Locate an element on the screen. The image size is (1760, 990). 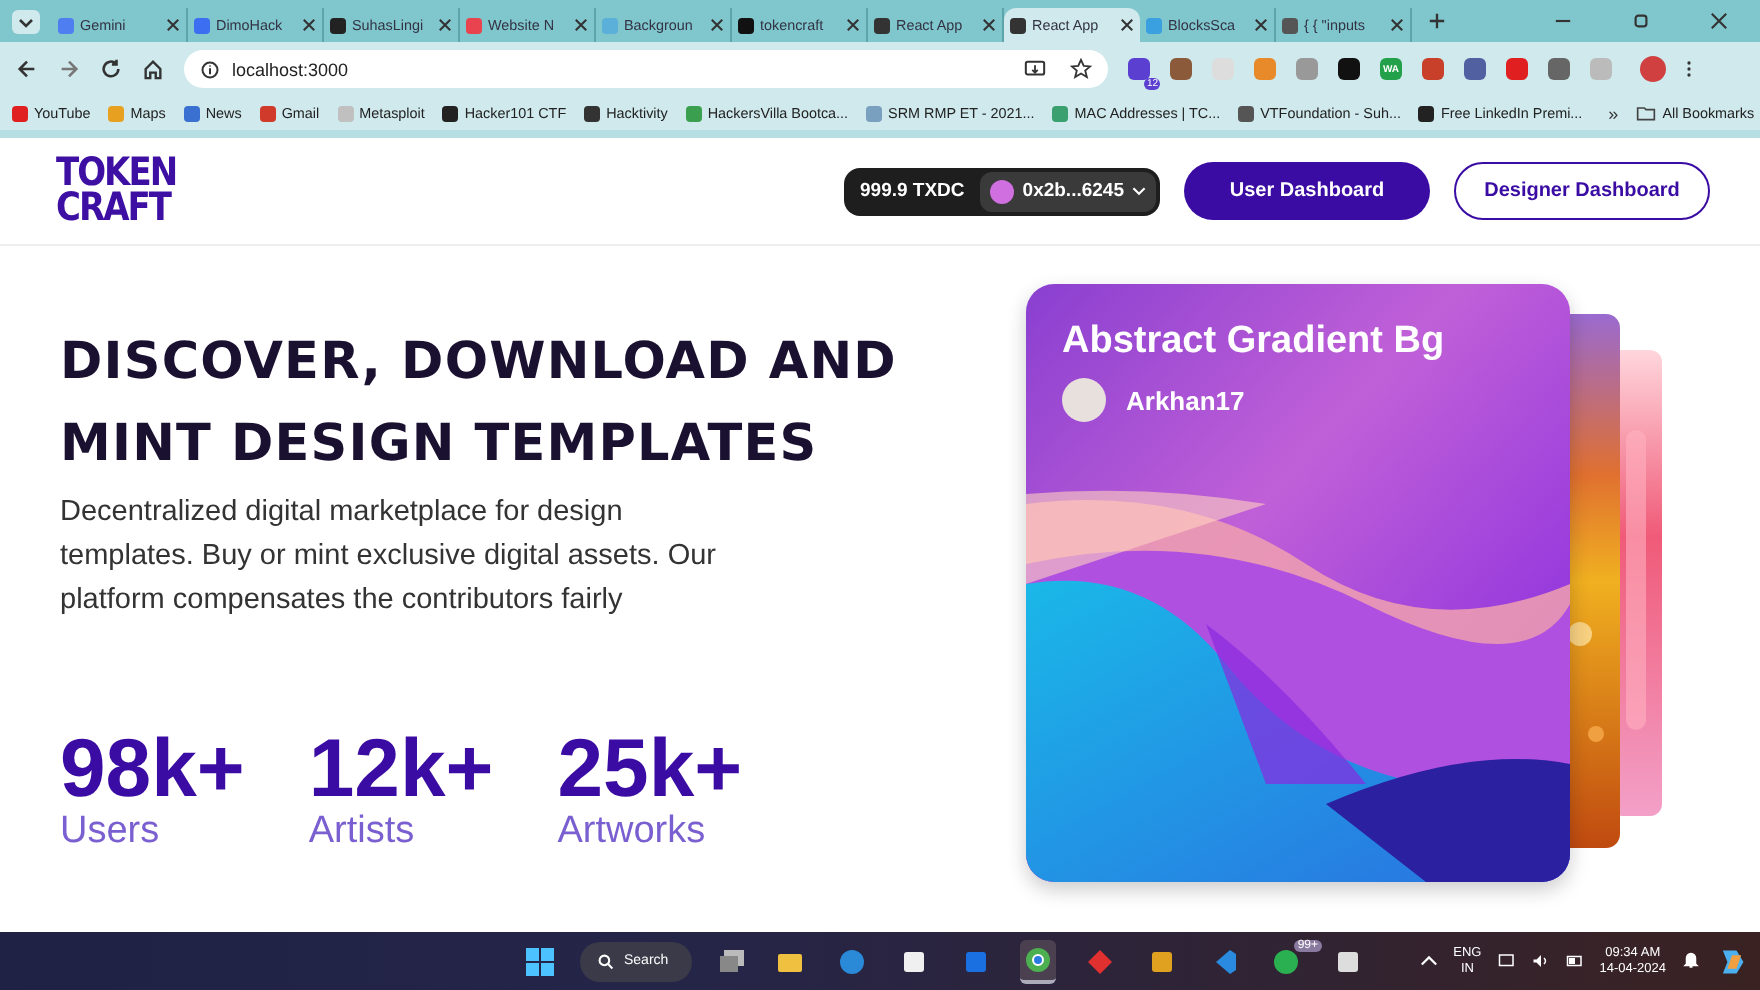
token-icon is located at coordinates (1002, 191).